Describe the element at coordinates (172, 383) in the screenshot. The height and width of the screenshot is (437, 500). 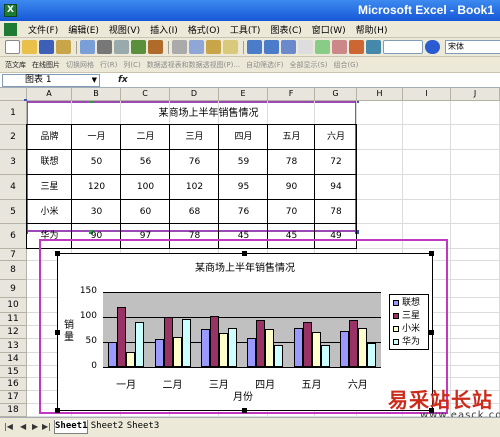
I see `x-tick-label: 二月` at that location.